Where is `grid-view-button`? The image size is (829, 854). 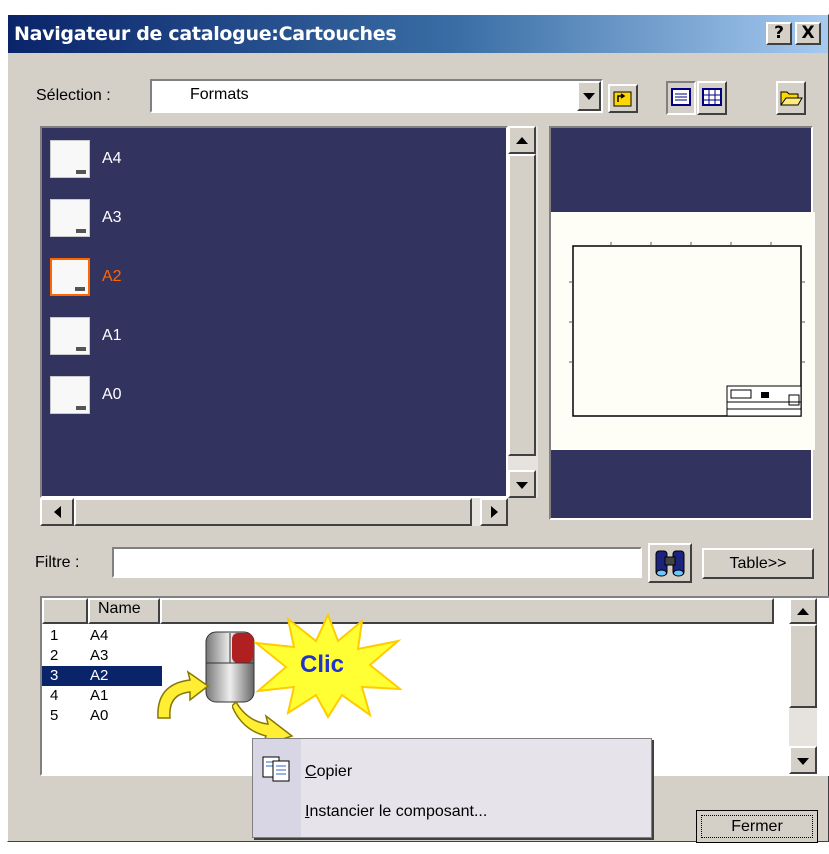 grid-view-button is located at coordinates (712, 98).